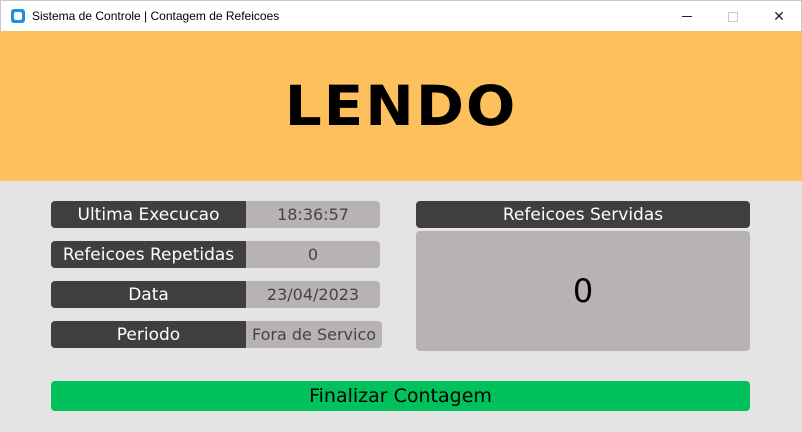  What do you see at coordinates (148, 294) in the screenshot?
I see `date-label: Data` at bounding box center [148, 294].